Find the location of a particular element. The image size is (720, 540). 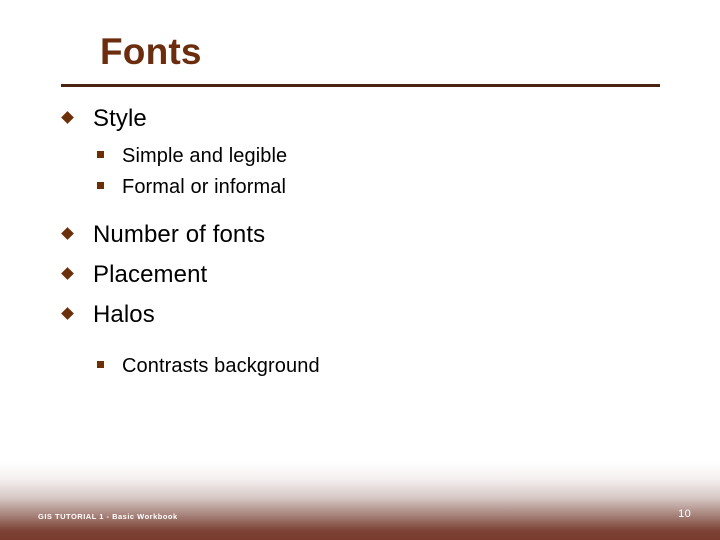

list-item: Formal or informal is located at coordinates (408, 190).